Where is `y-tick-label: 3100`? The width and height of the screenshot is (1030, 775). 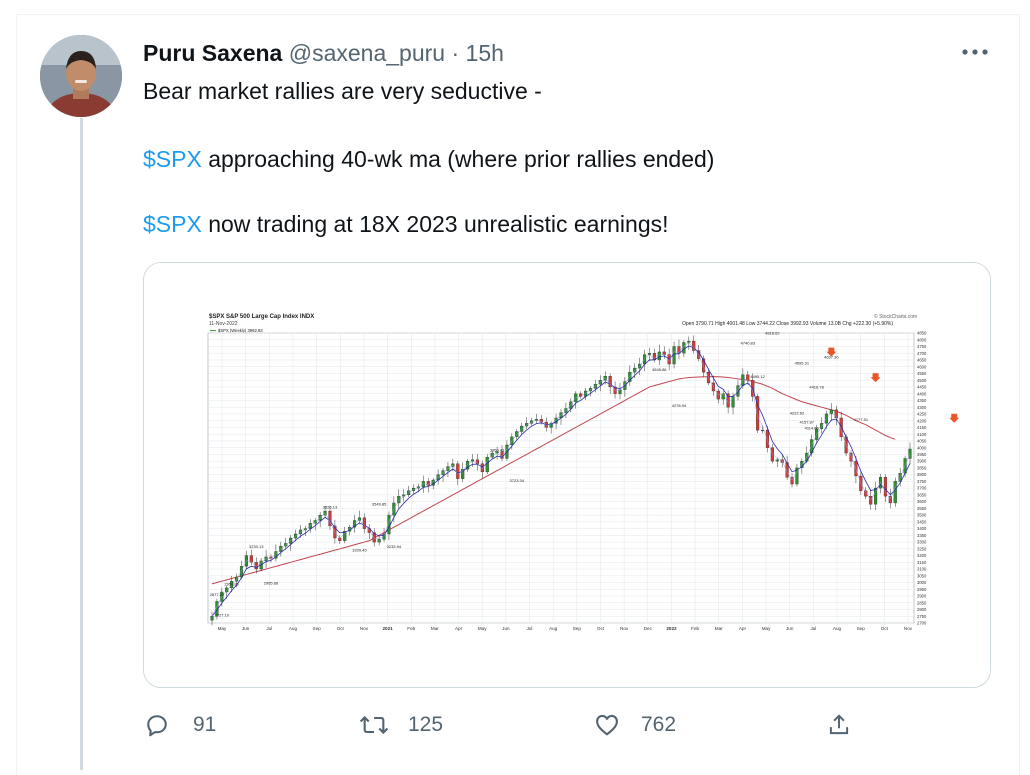 y-tick-label: 3100 is located at coordinates (922, 569).